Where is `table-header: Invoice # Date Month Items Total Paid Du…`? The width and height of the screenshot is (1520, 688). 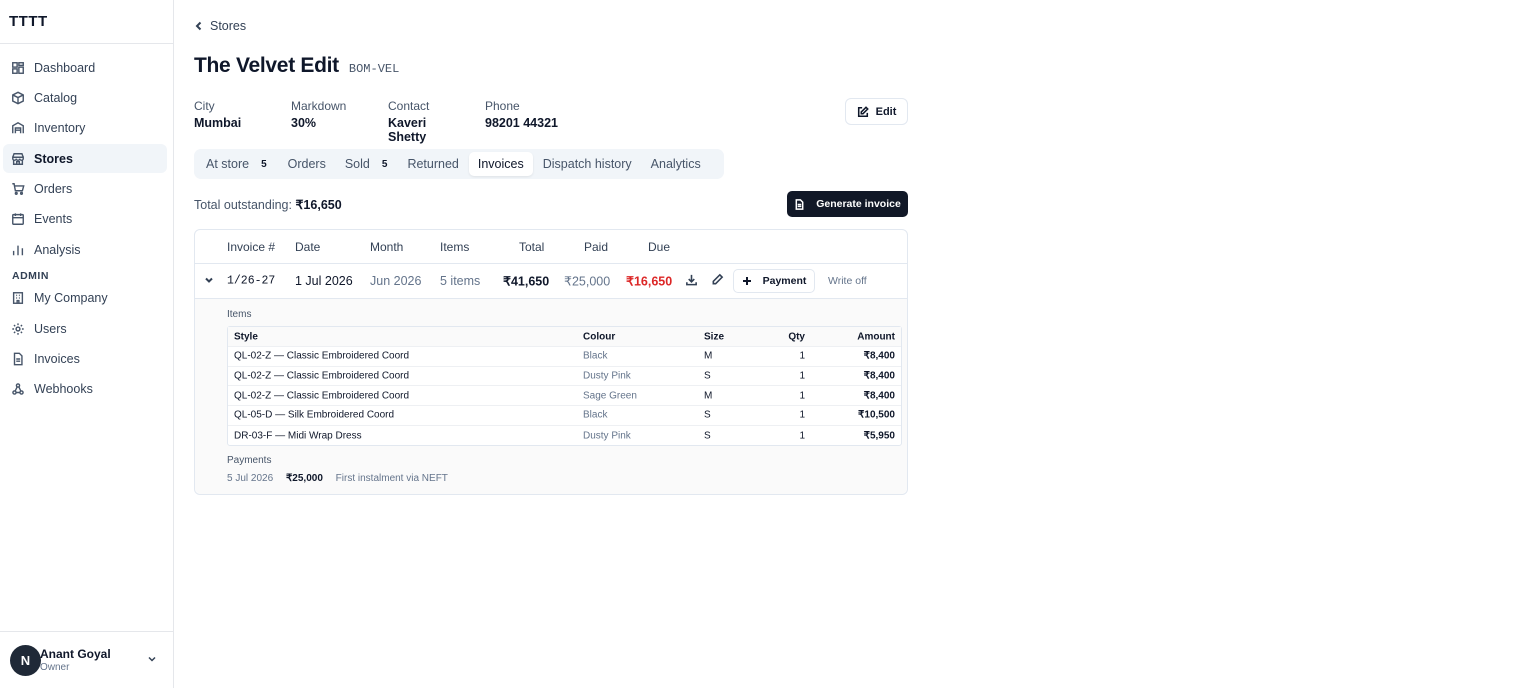 table-header: Invoice # Date Month Items Total Paid Du… is located at coordinates (551, 247).